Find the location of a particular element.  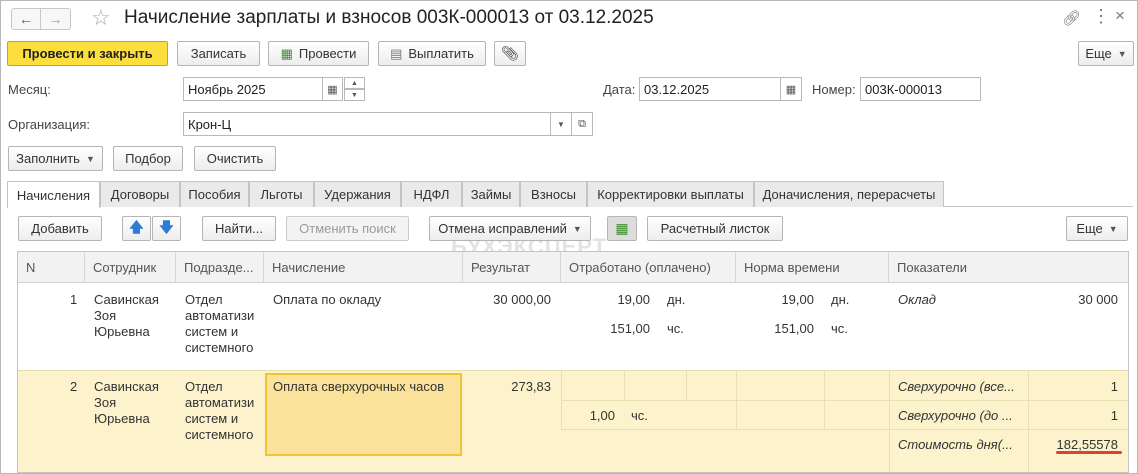

post-and-close-label: Провести и закрыть is located at coordinates (87, 53).